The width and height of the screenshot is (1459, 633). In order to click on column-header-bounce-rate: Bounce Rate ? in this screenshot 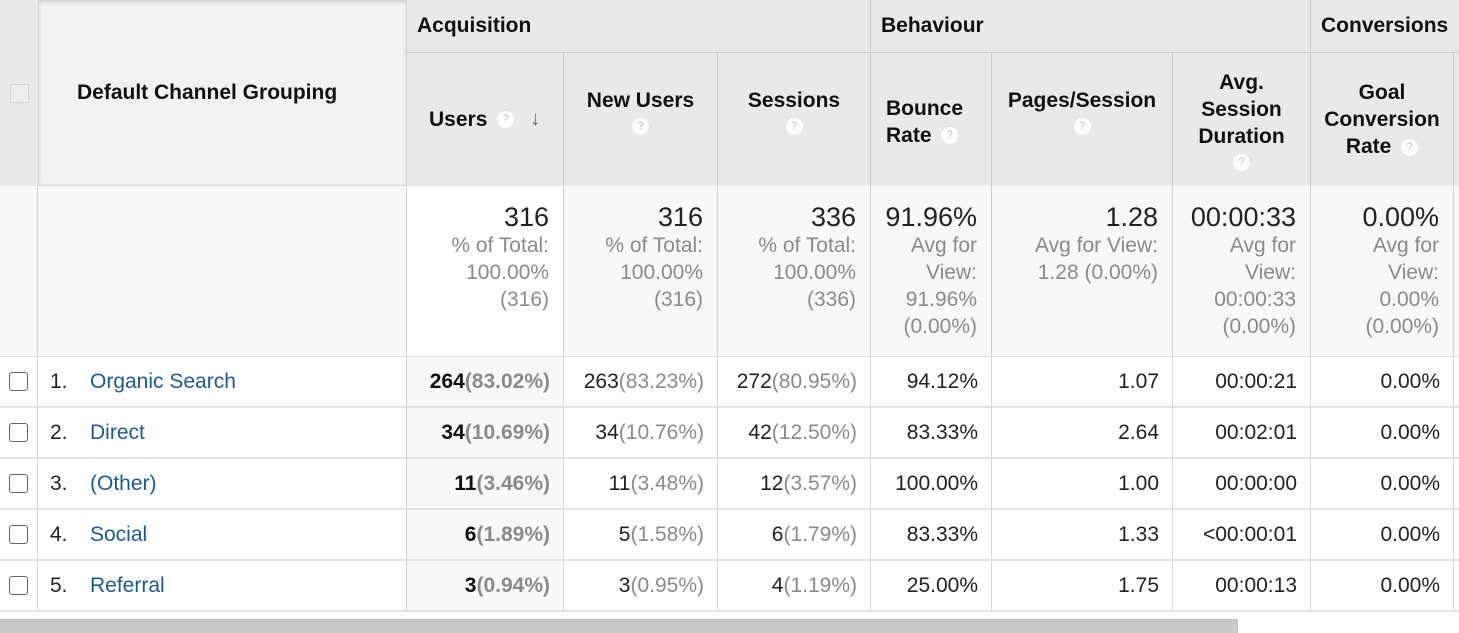, I will do `click(931, 119)`.